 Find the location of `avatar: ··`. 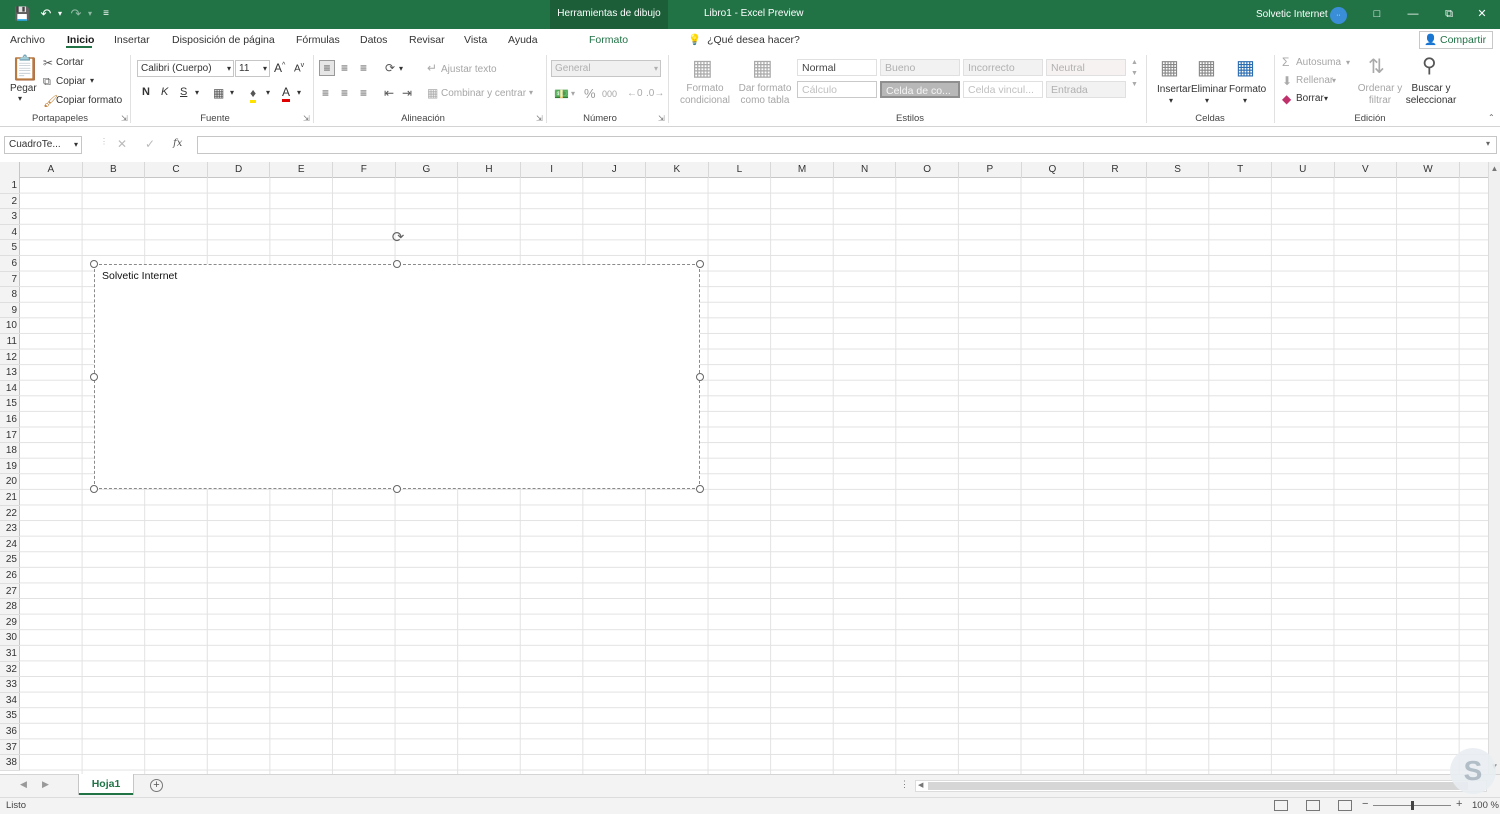

avatar: ·· is located at coordinates (1338, 15).